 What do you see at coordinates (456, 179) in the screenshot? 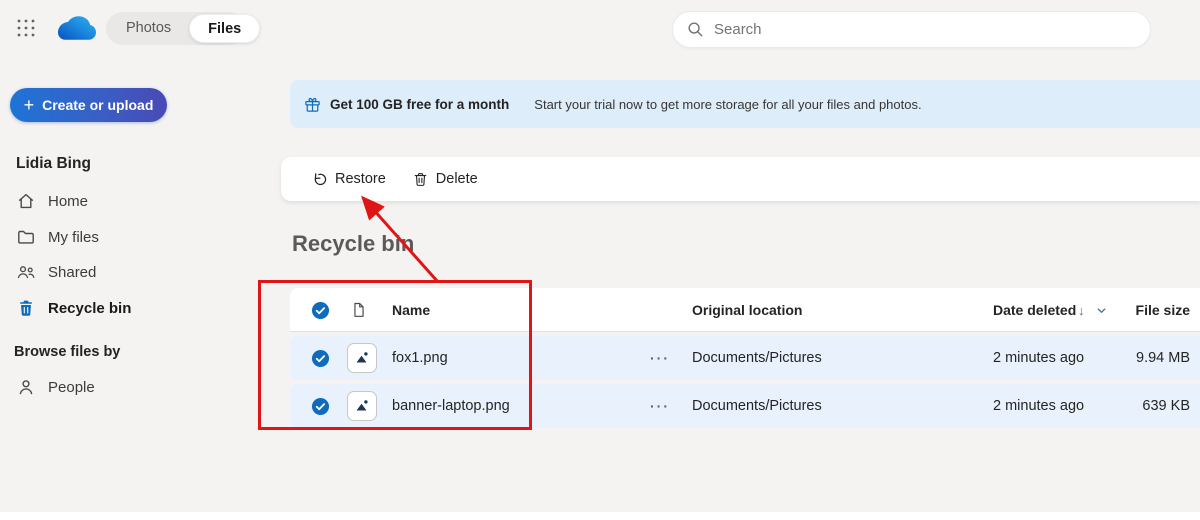
I see `delete-label: Delete` at bounding box center [456, 179].